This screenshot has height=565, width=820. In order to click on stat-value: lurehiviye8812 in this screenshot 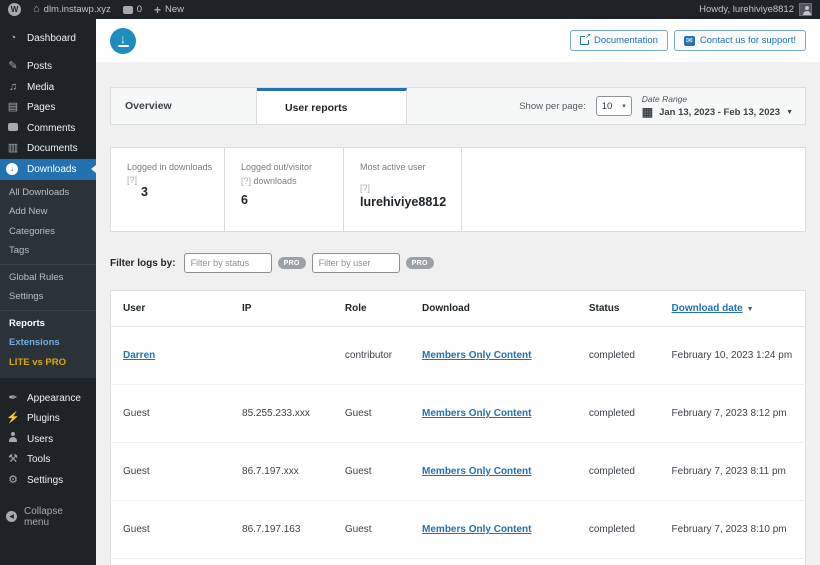, I will do `click(403, 201)`.